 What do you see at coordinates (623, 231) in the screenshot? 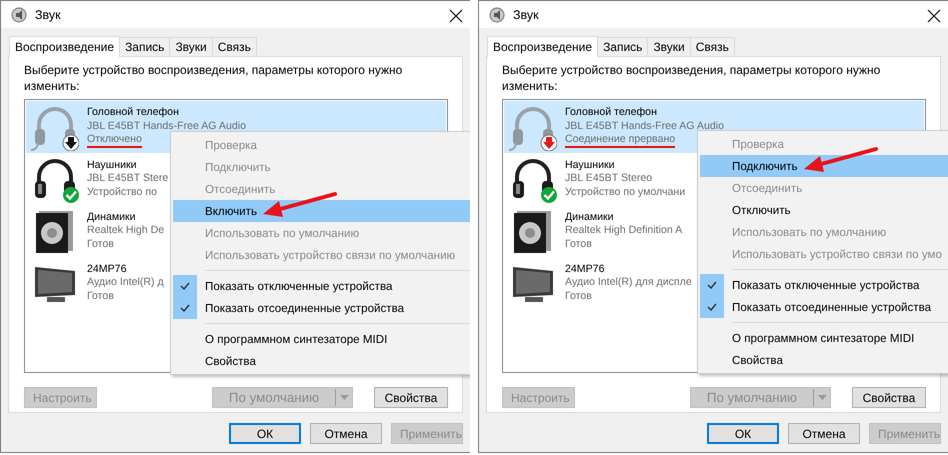
I see `device-driver: Realtek High Definition A` at bounding box center [623, 231].